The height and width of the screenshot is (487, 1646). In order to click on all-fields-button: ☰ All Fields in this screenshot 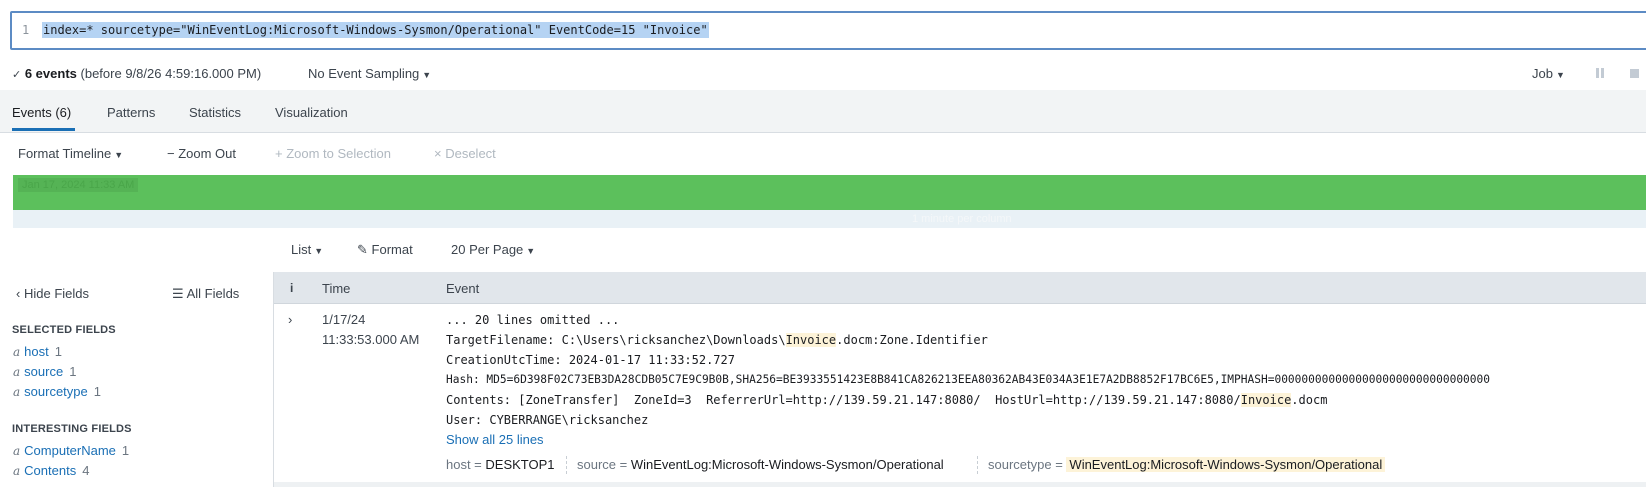, I will do `click(205, 294)`.